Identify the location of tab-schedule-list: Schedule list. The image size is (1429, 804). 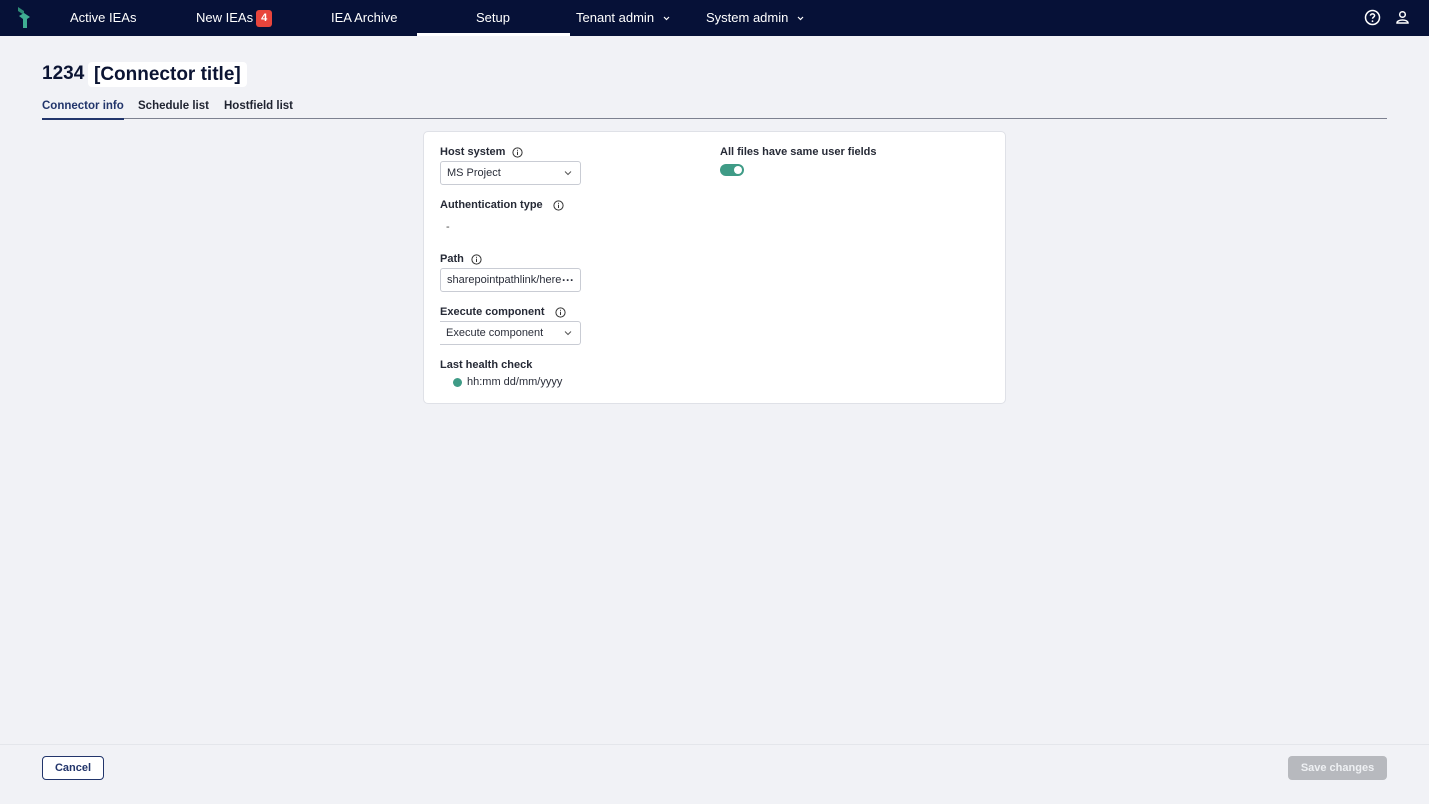
(173, 108).